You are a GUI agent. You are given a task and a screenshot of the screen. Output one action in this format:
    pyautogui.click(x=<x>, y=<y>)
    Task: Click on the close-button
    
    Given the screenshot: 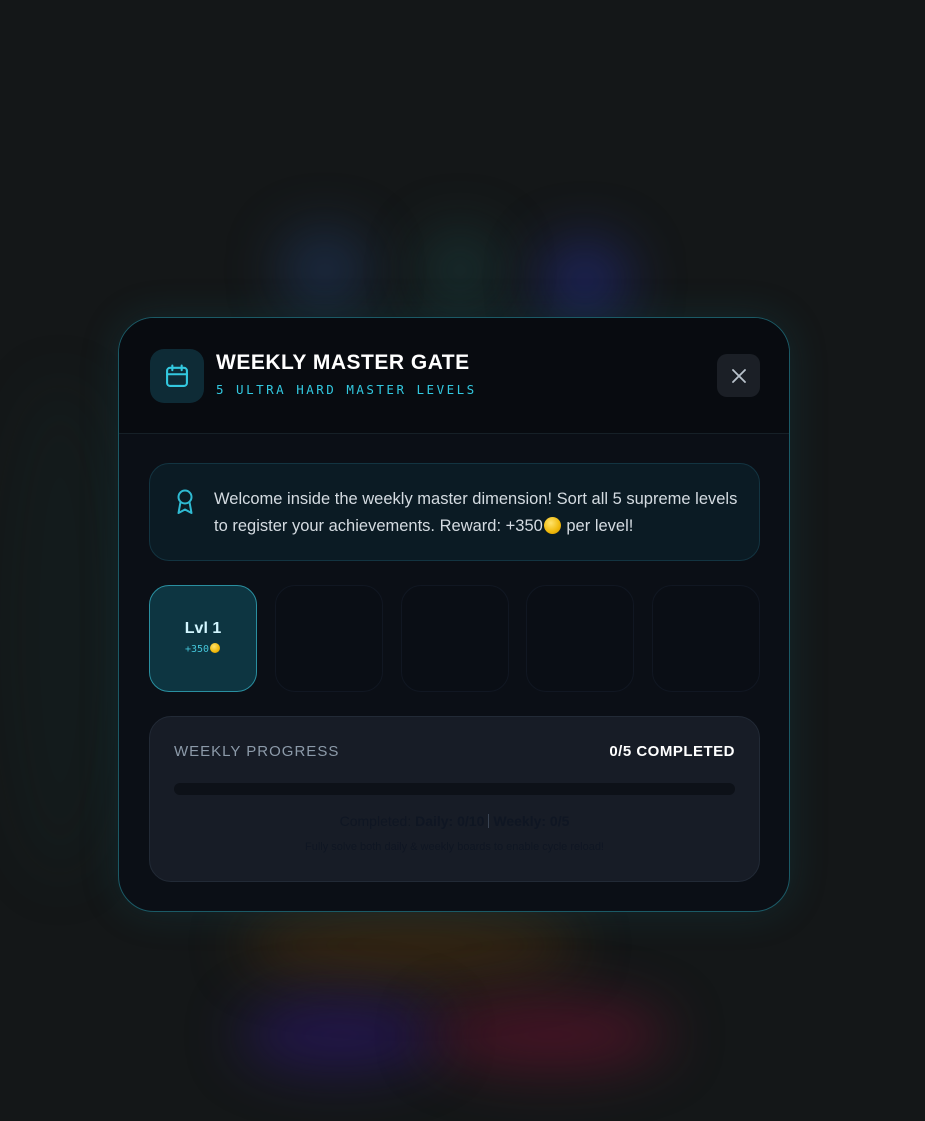 What is the action you would take?
    pyautogui.click(x=738, y=375)
    